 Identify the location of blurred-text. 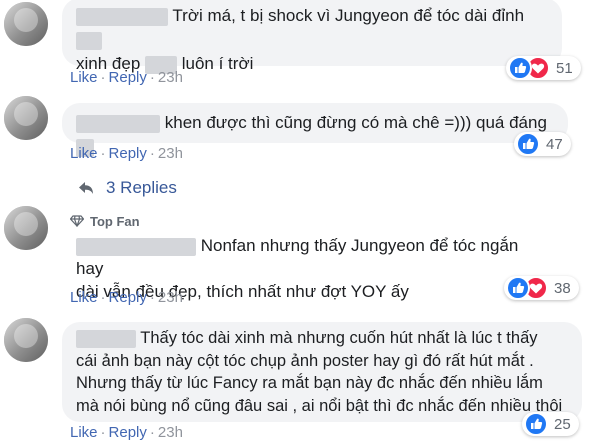
(89, 40).